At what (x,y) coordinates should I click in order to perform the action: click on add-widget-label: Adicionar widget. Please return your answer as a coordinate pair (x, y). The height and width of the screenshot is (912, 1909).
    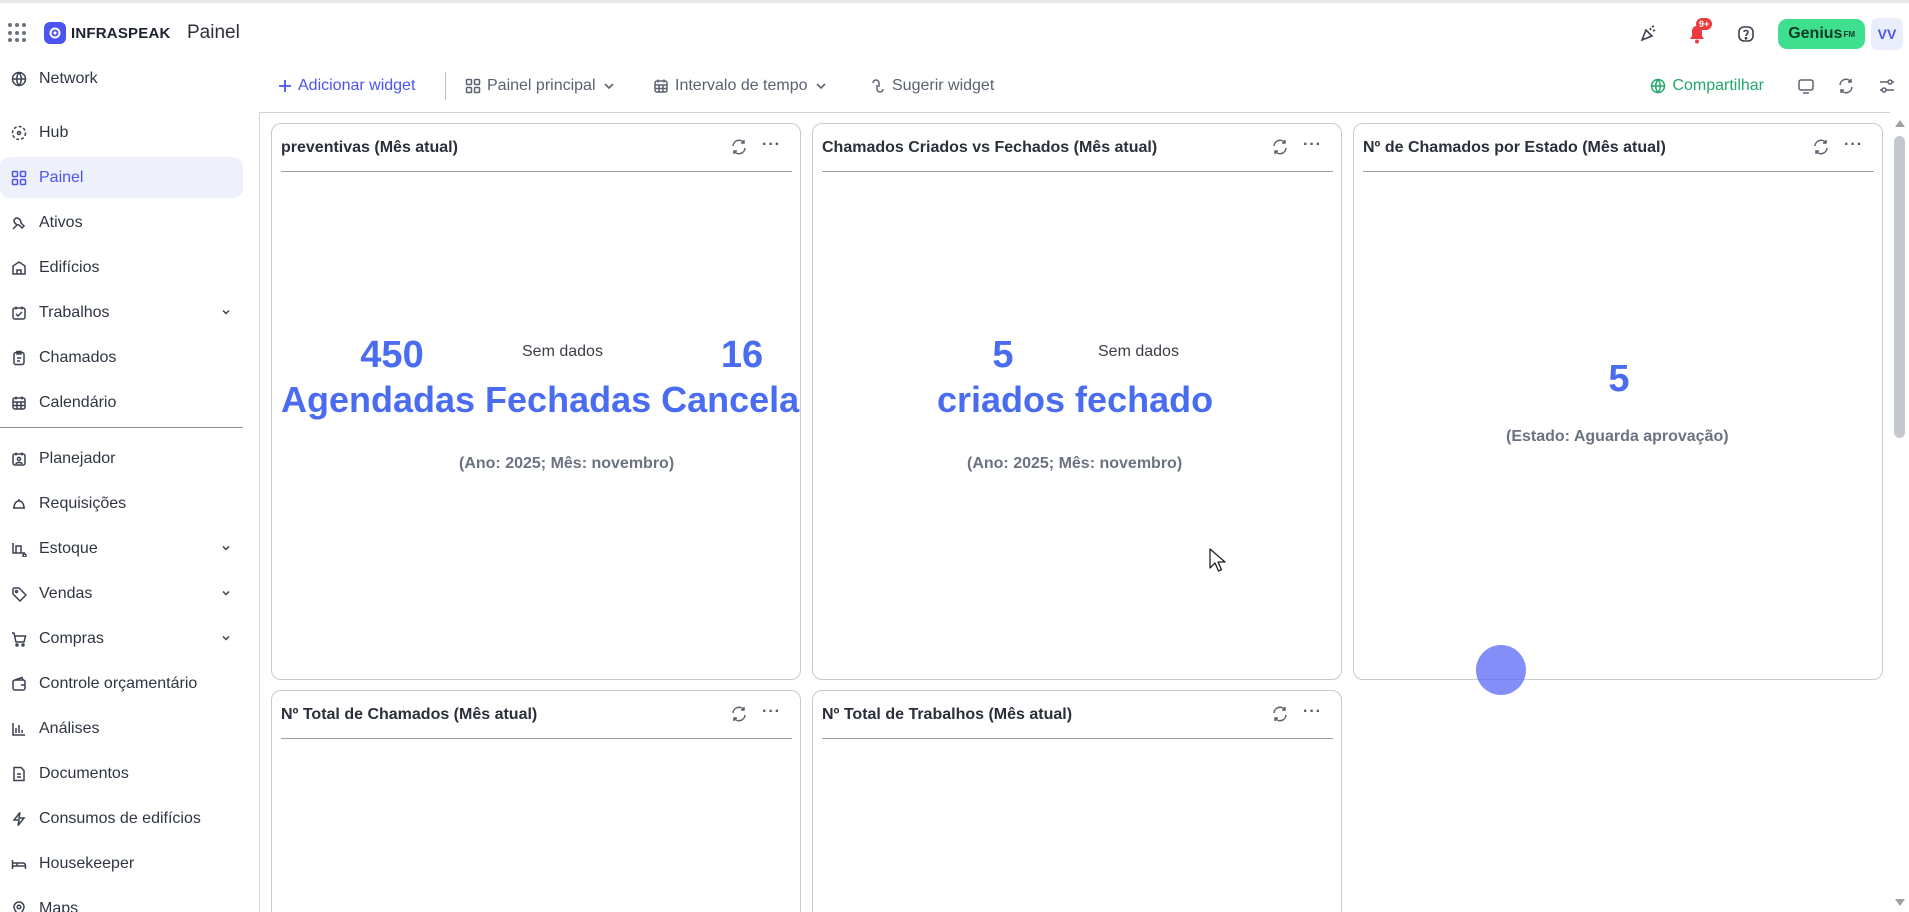
    Looking at the image, I should click on (357, 85).